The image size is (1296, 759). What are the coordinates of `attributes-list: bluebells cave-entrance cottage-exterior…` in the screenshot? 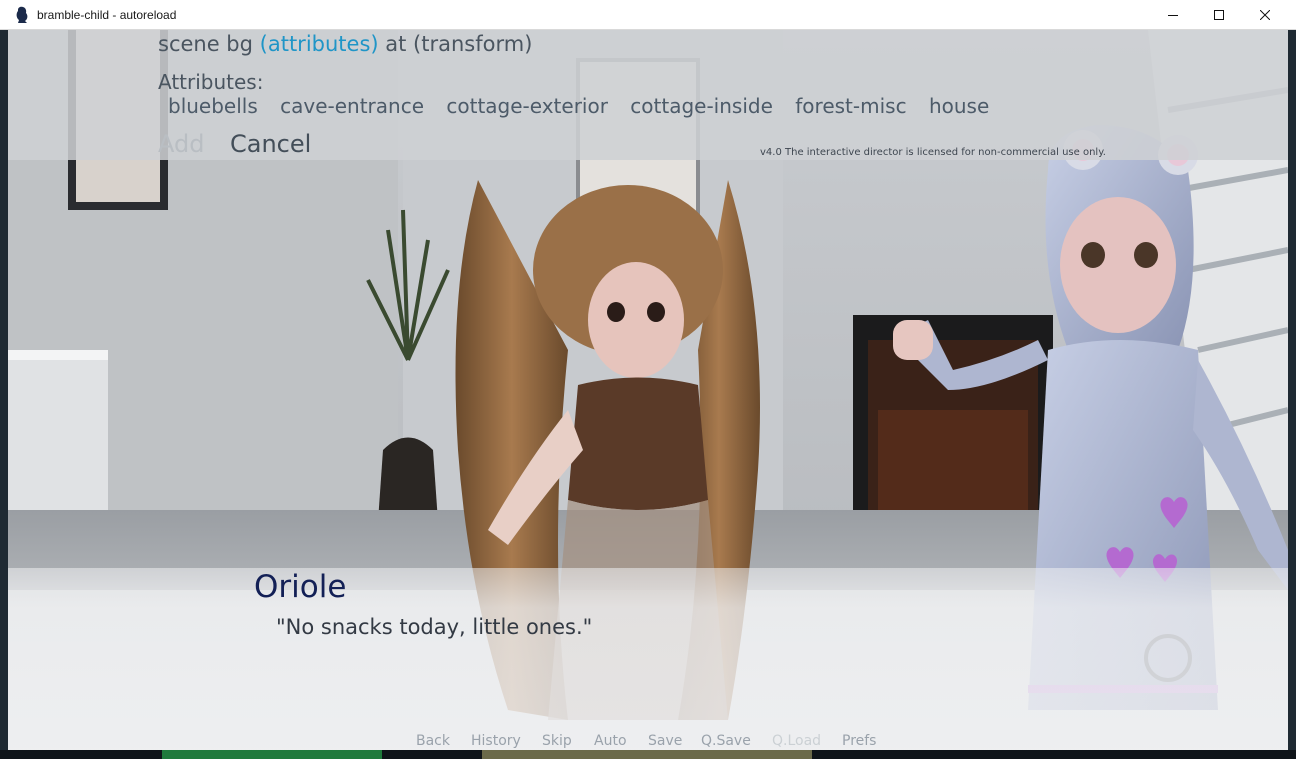 It's located at (586, 106).